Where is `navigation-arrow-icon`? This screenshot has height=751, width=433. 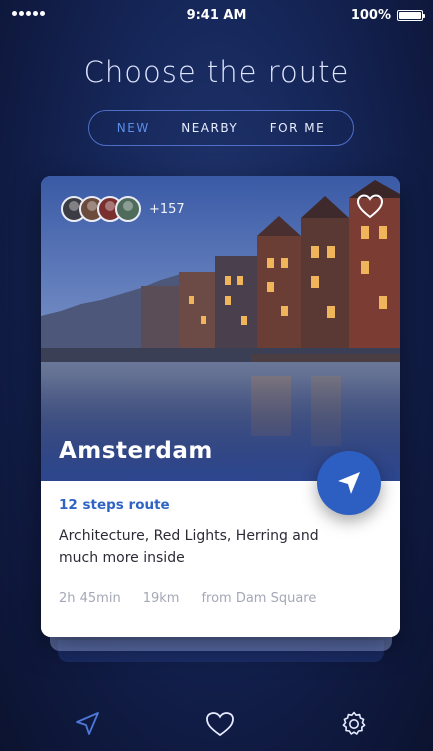
navigation-arrow-icon is located at coordinates (349, 483).